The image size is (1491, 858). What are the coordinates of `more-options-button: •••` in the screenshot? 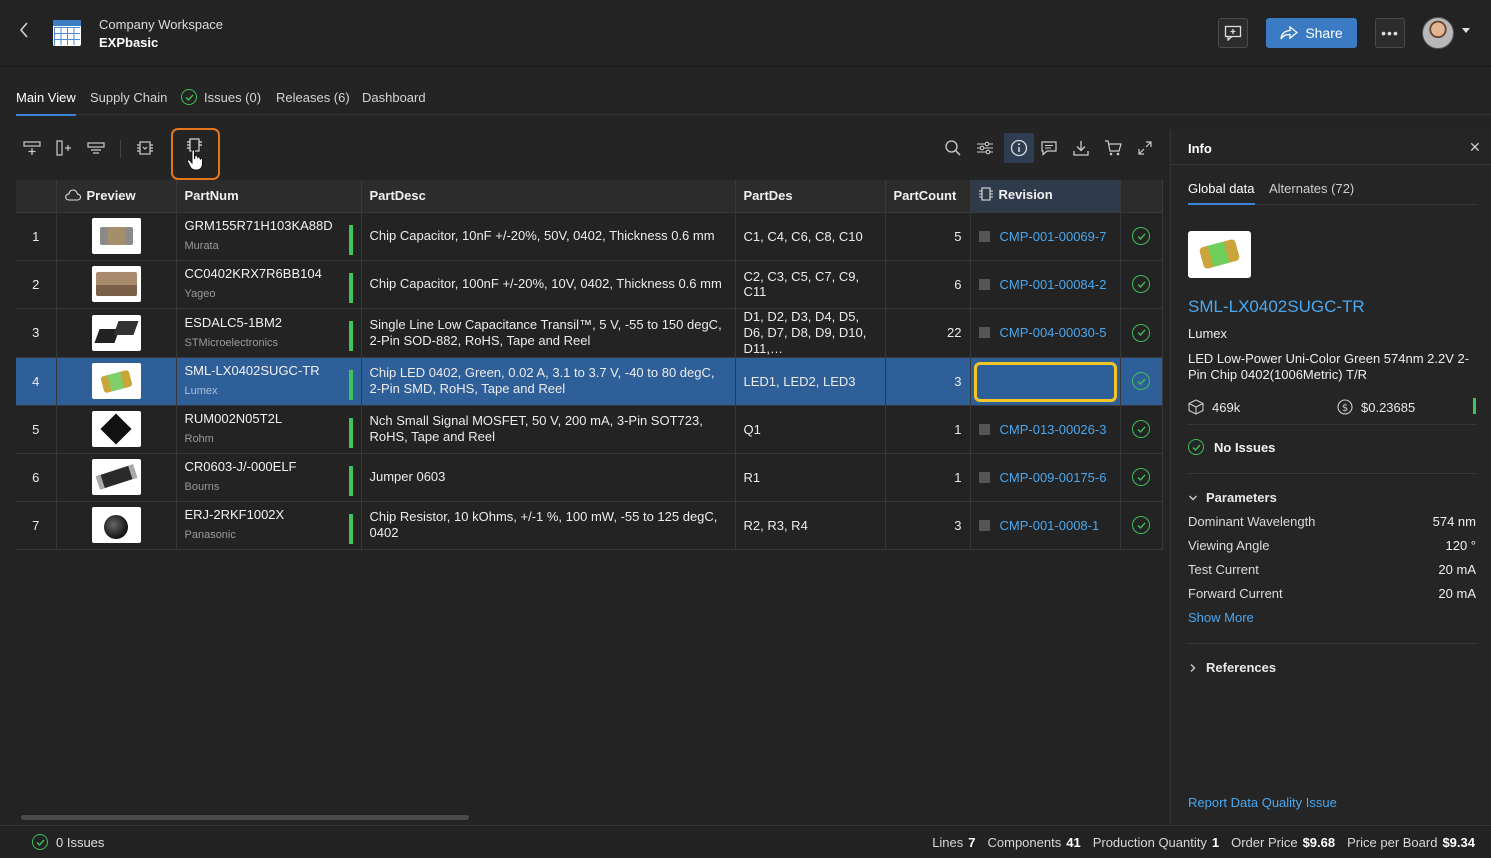 It's located at (1390, 33).